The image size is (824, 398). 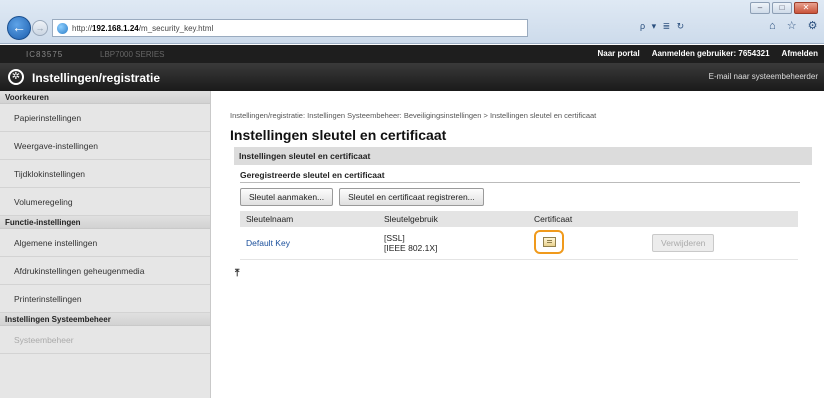 I want to click on sidebar-item-general: Algemene instellingen, so click(x=105, y=243).